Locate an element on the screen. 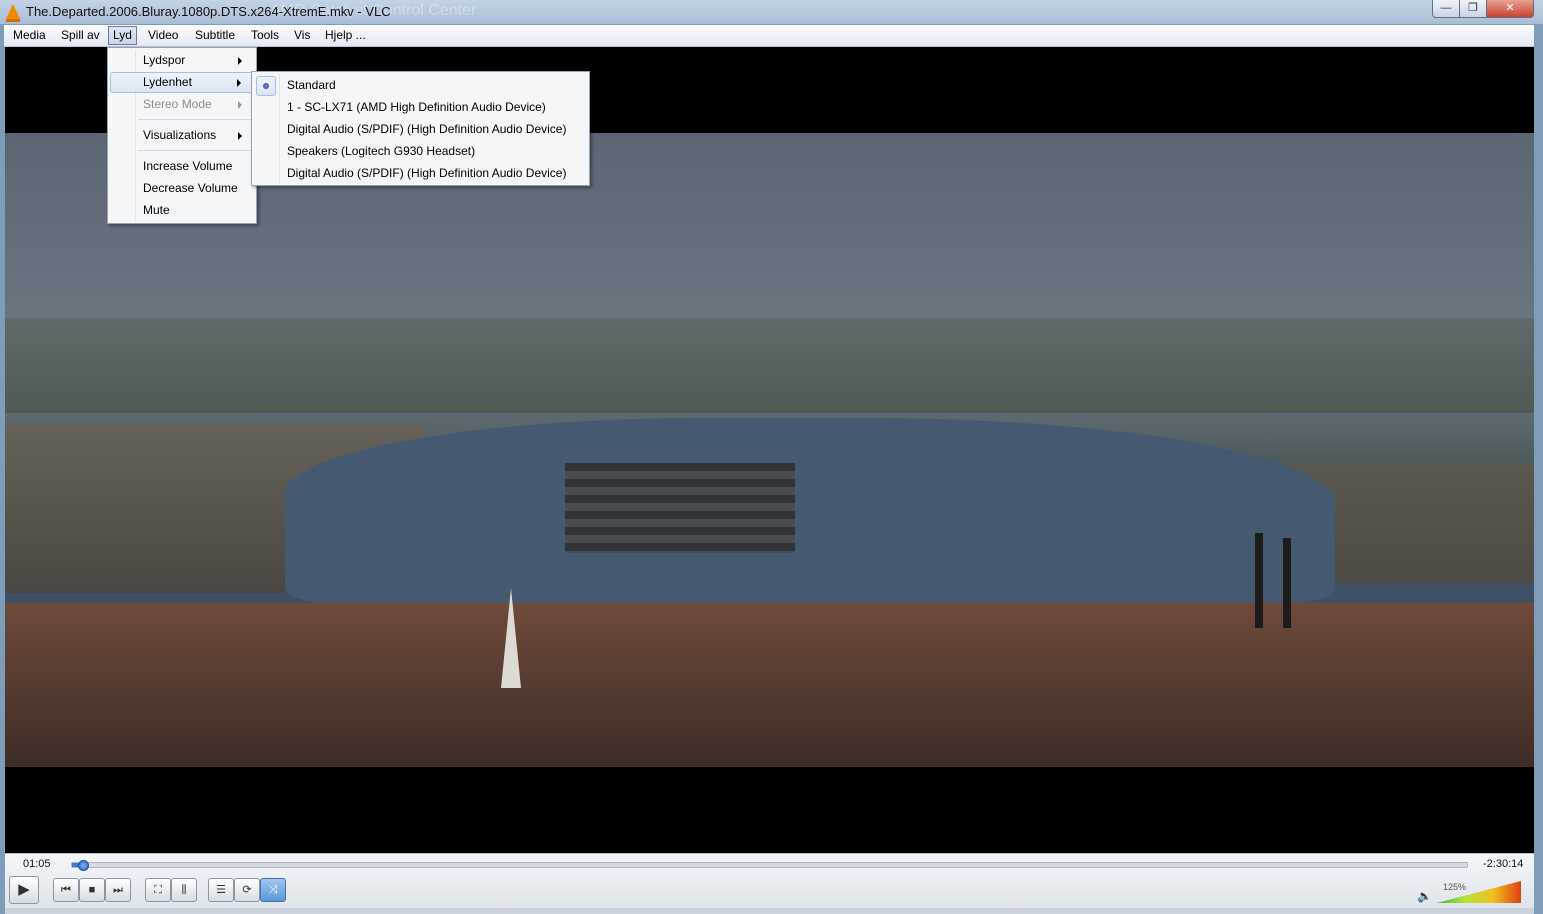  audio-device-label: Speakers (Logitech G930 Headset) is located at coordinates (381, 151).